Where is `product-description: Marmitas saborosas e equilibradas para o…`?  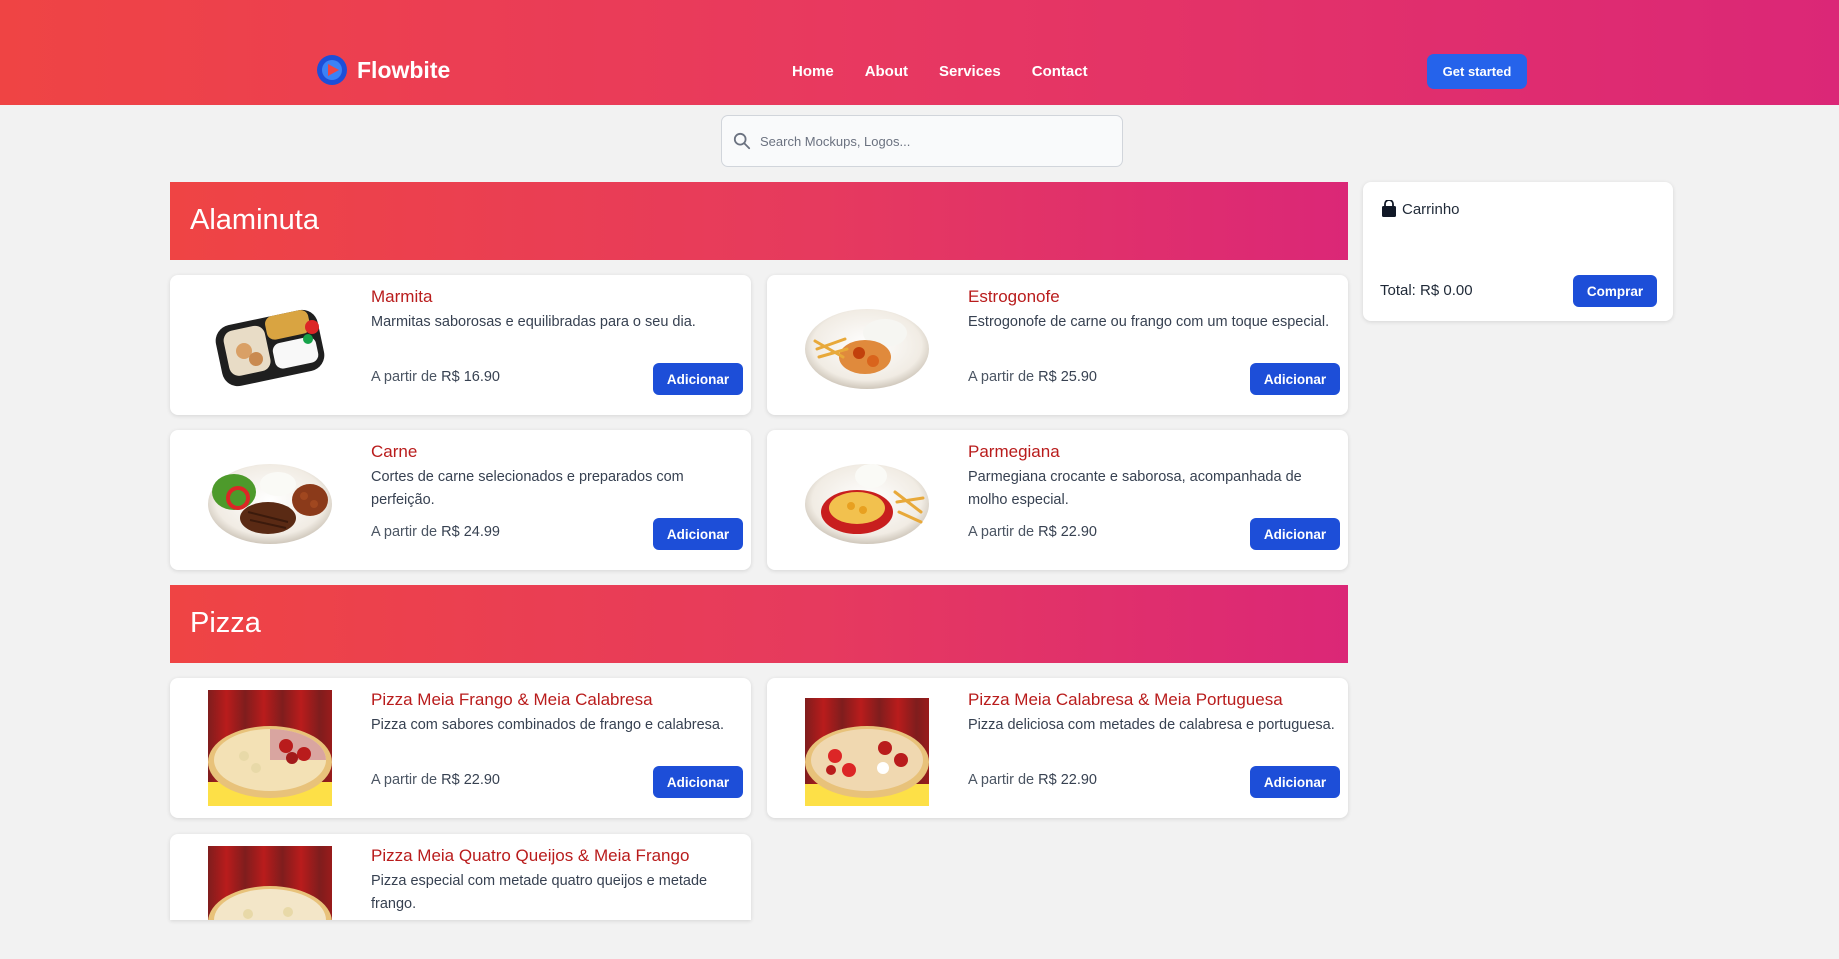
product-description: Marmitas saborosas e equilibradas para o… is located at coordinates (533, 322).